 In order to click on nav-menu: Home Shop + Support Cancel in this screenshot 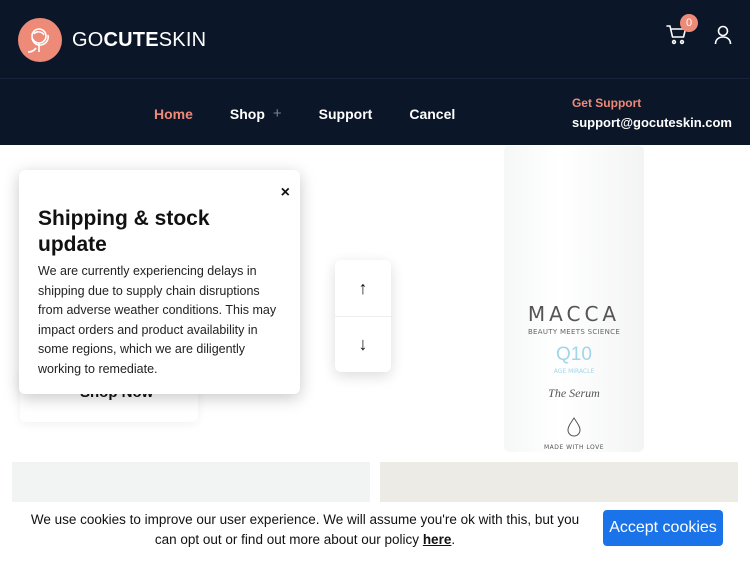, I will do `click(323, 113)`.